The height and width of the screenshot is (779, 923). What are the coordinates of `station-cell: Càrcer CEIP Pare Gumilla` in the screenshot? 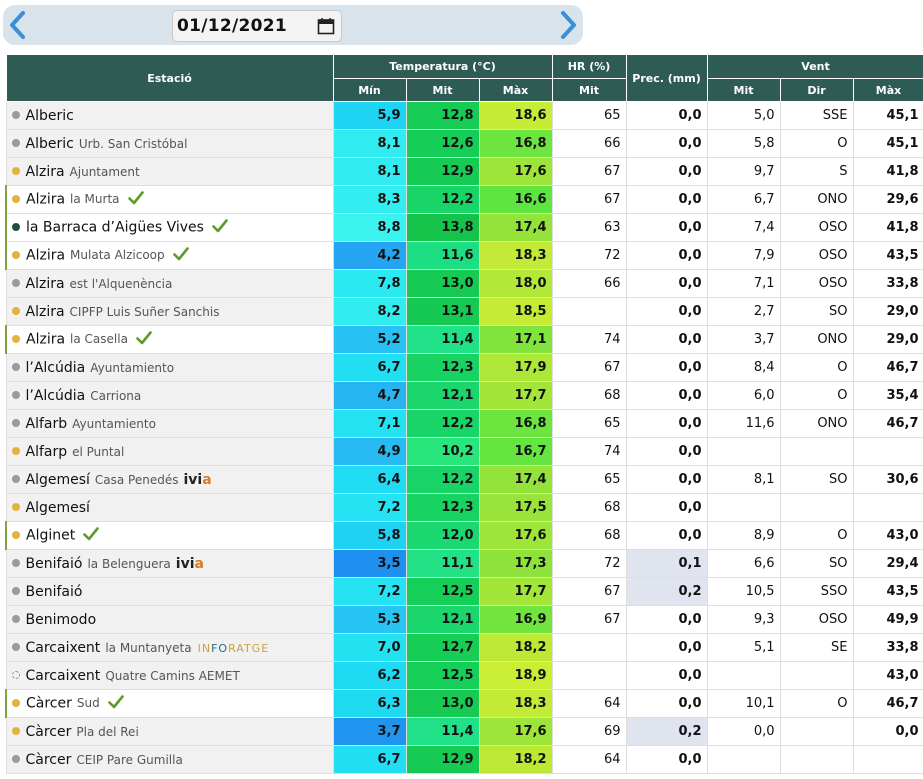 It's located at (169, 759).